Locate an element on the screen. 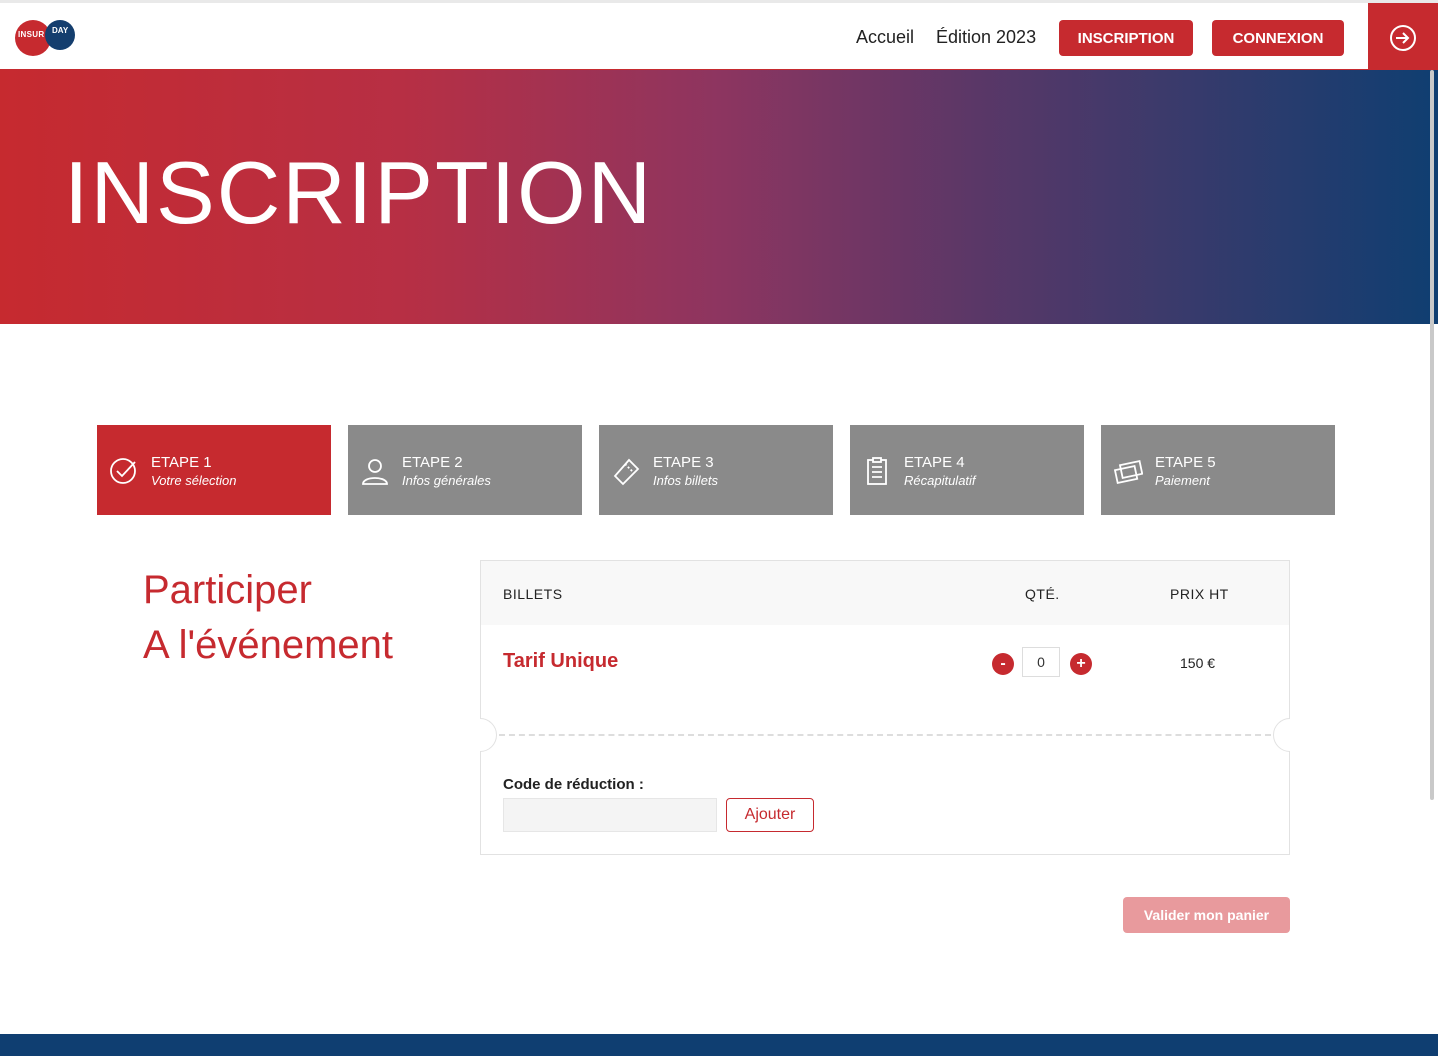  validate-cart-button: Valider mon panier is located at coordinates (1206, 915).